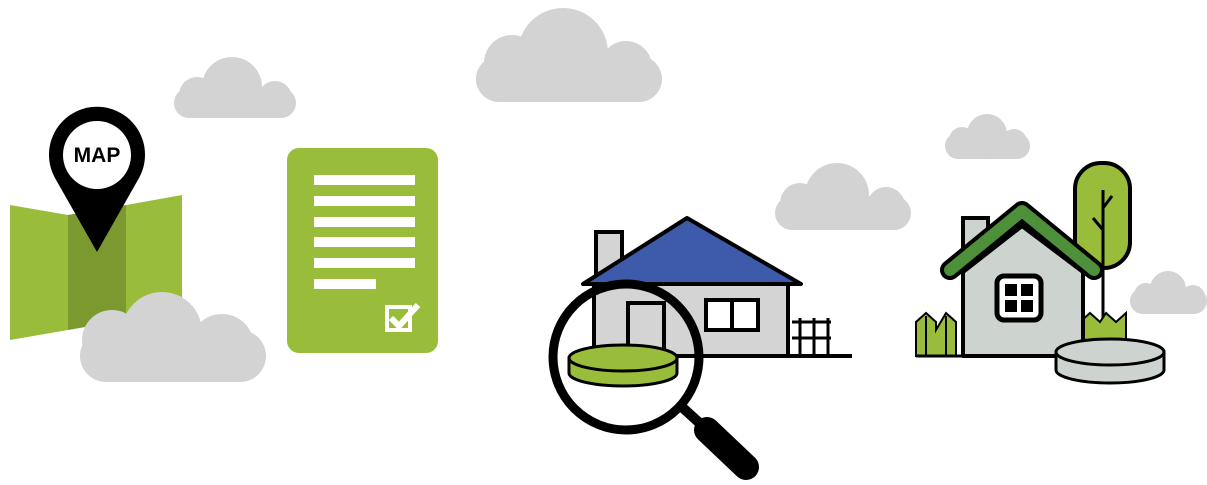 This screenshot has width=1207, height=485. Describe the element at coordinates (362, 250) in the screenshot. I see `document-icon` at that location.